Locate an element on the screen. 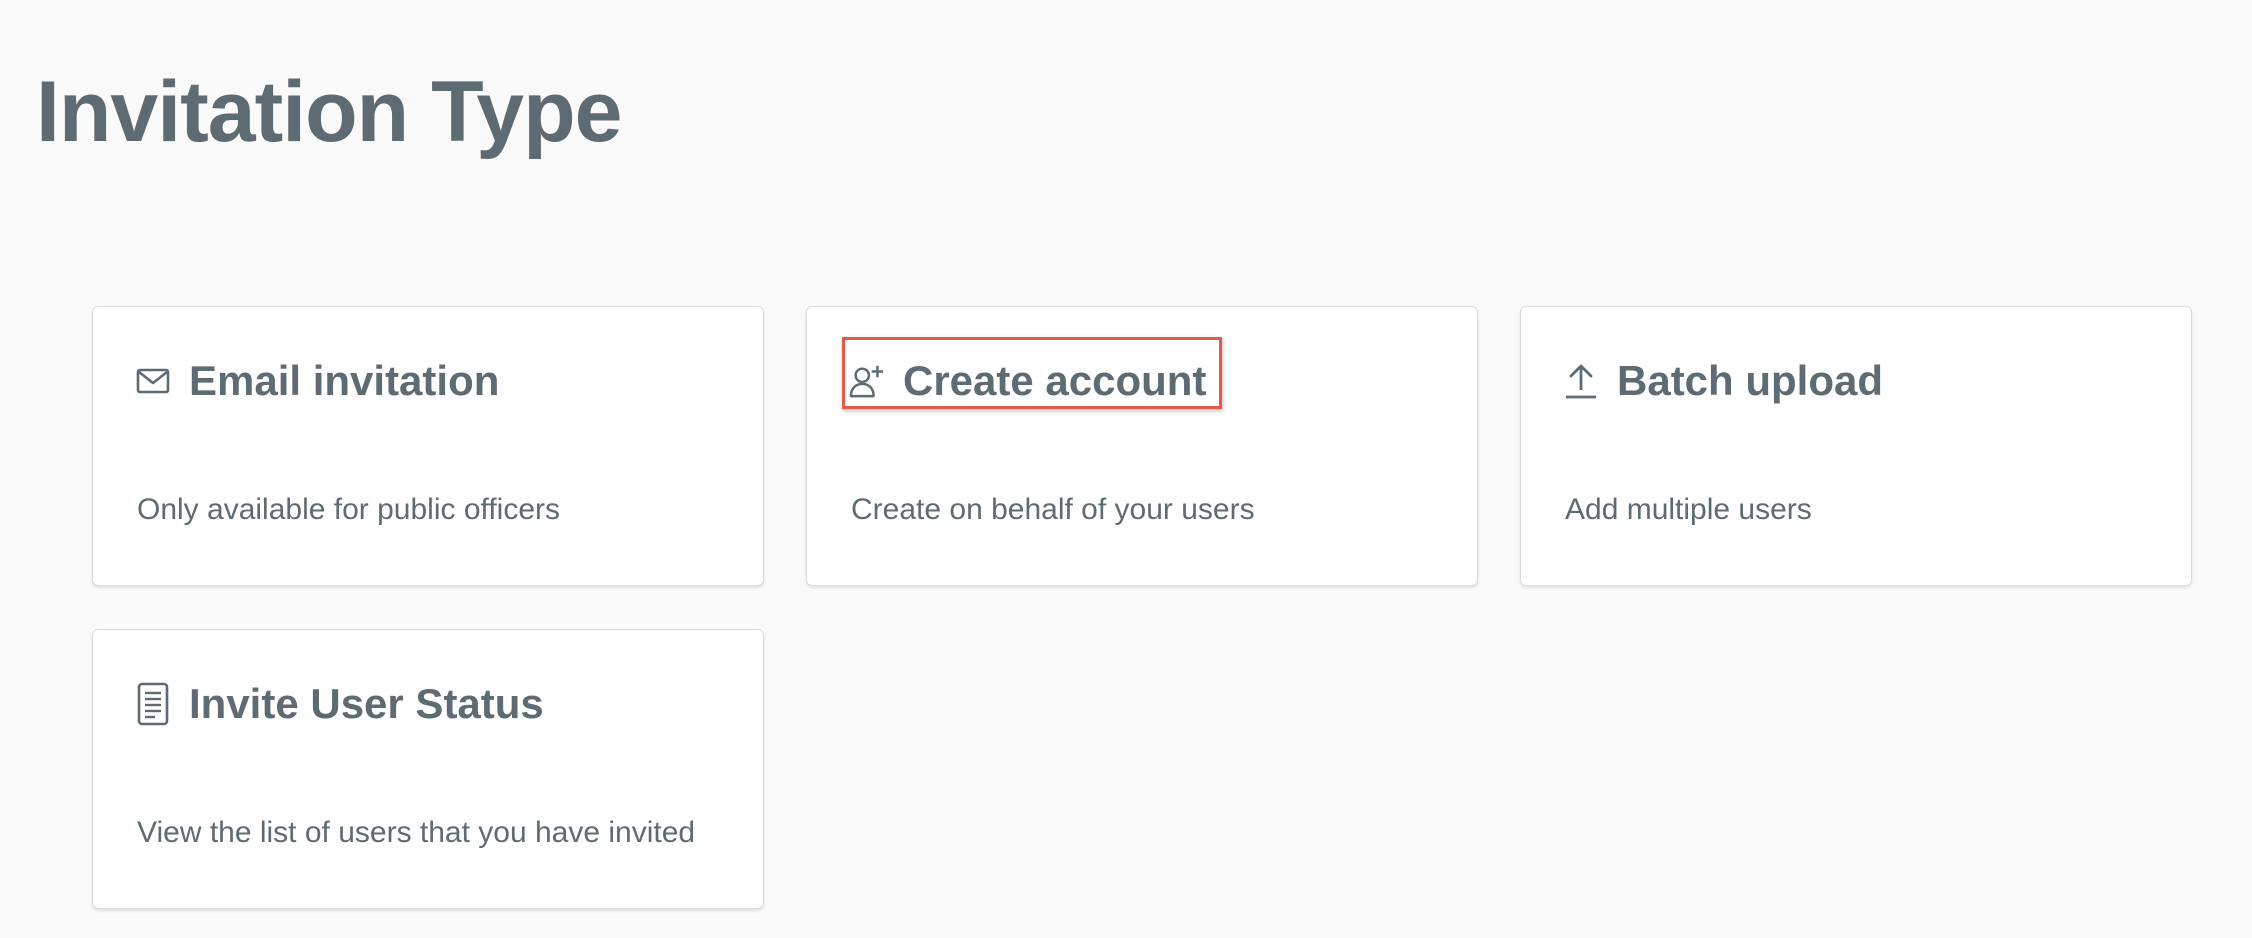  card-header: Email invitation is located at coordinates (317, 381).